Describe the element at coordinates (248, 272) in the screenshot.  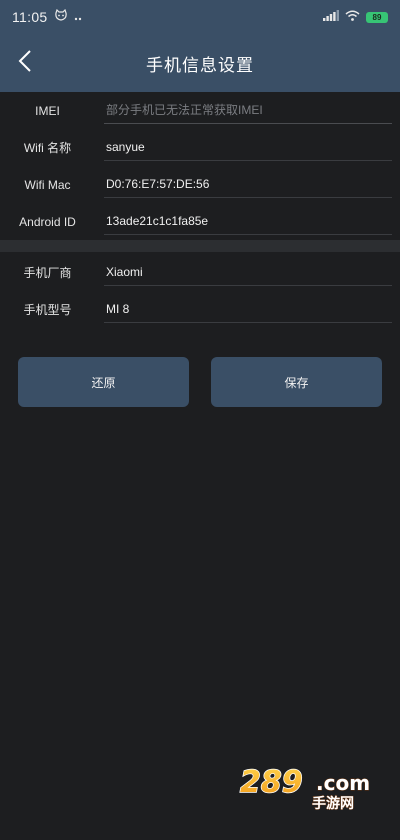
I see `manufacturer-input` at that location.